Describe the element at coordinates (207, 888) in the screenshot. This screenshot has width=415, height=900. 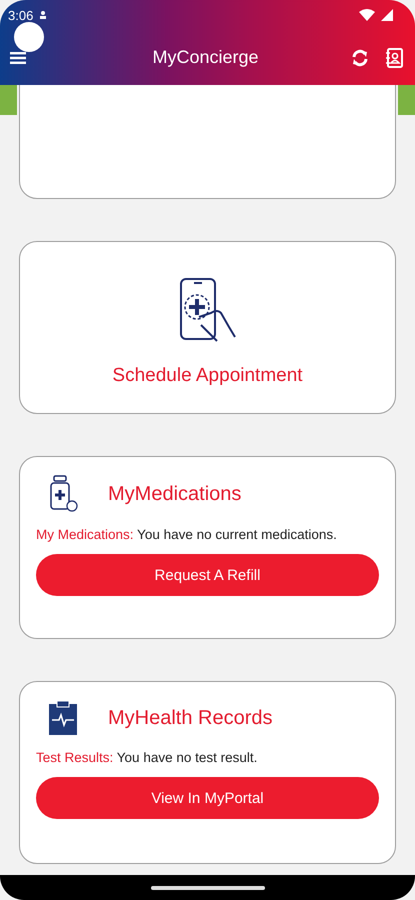
I see `home-indicator` at that location.